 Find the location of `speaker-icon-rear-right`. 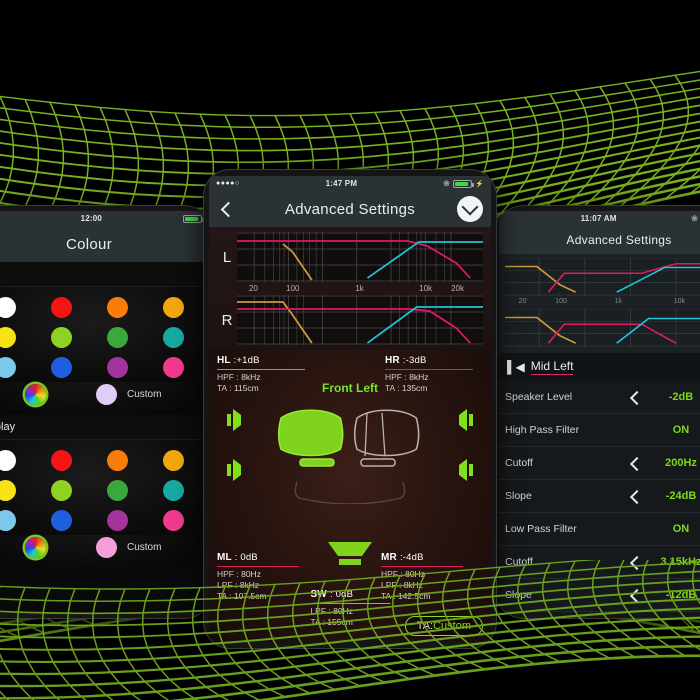

speaker-icon-rear-right is located at coordinates (466, 470).